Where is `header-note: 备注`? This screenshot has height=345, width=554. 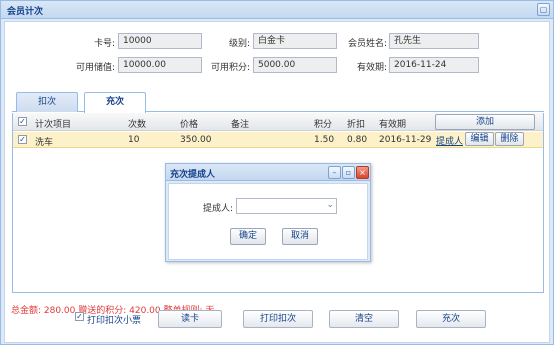
header-note: 备注 is located at coordinates (240, 125).